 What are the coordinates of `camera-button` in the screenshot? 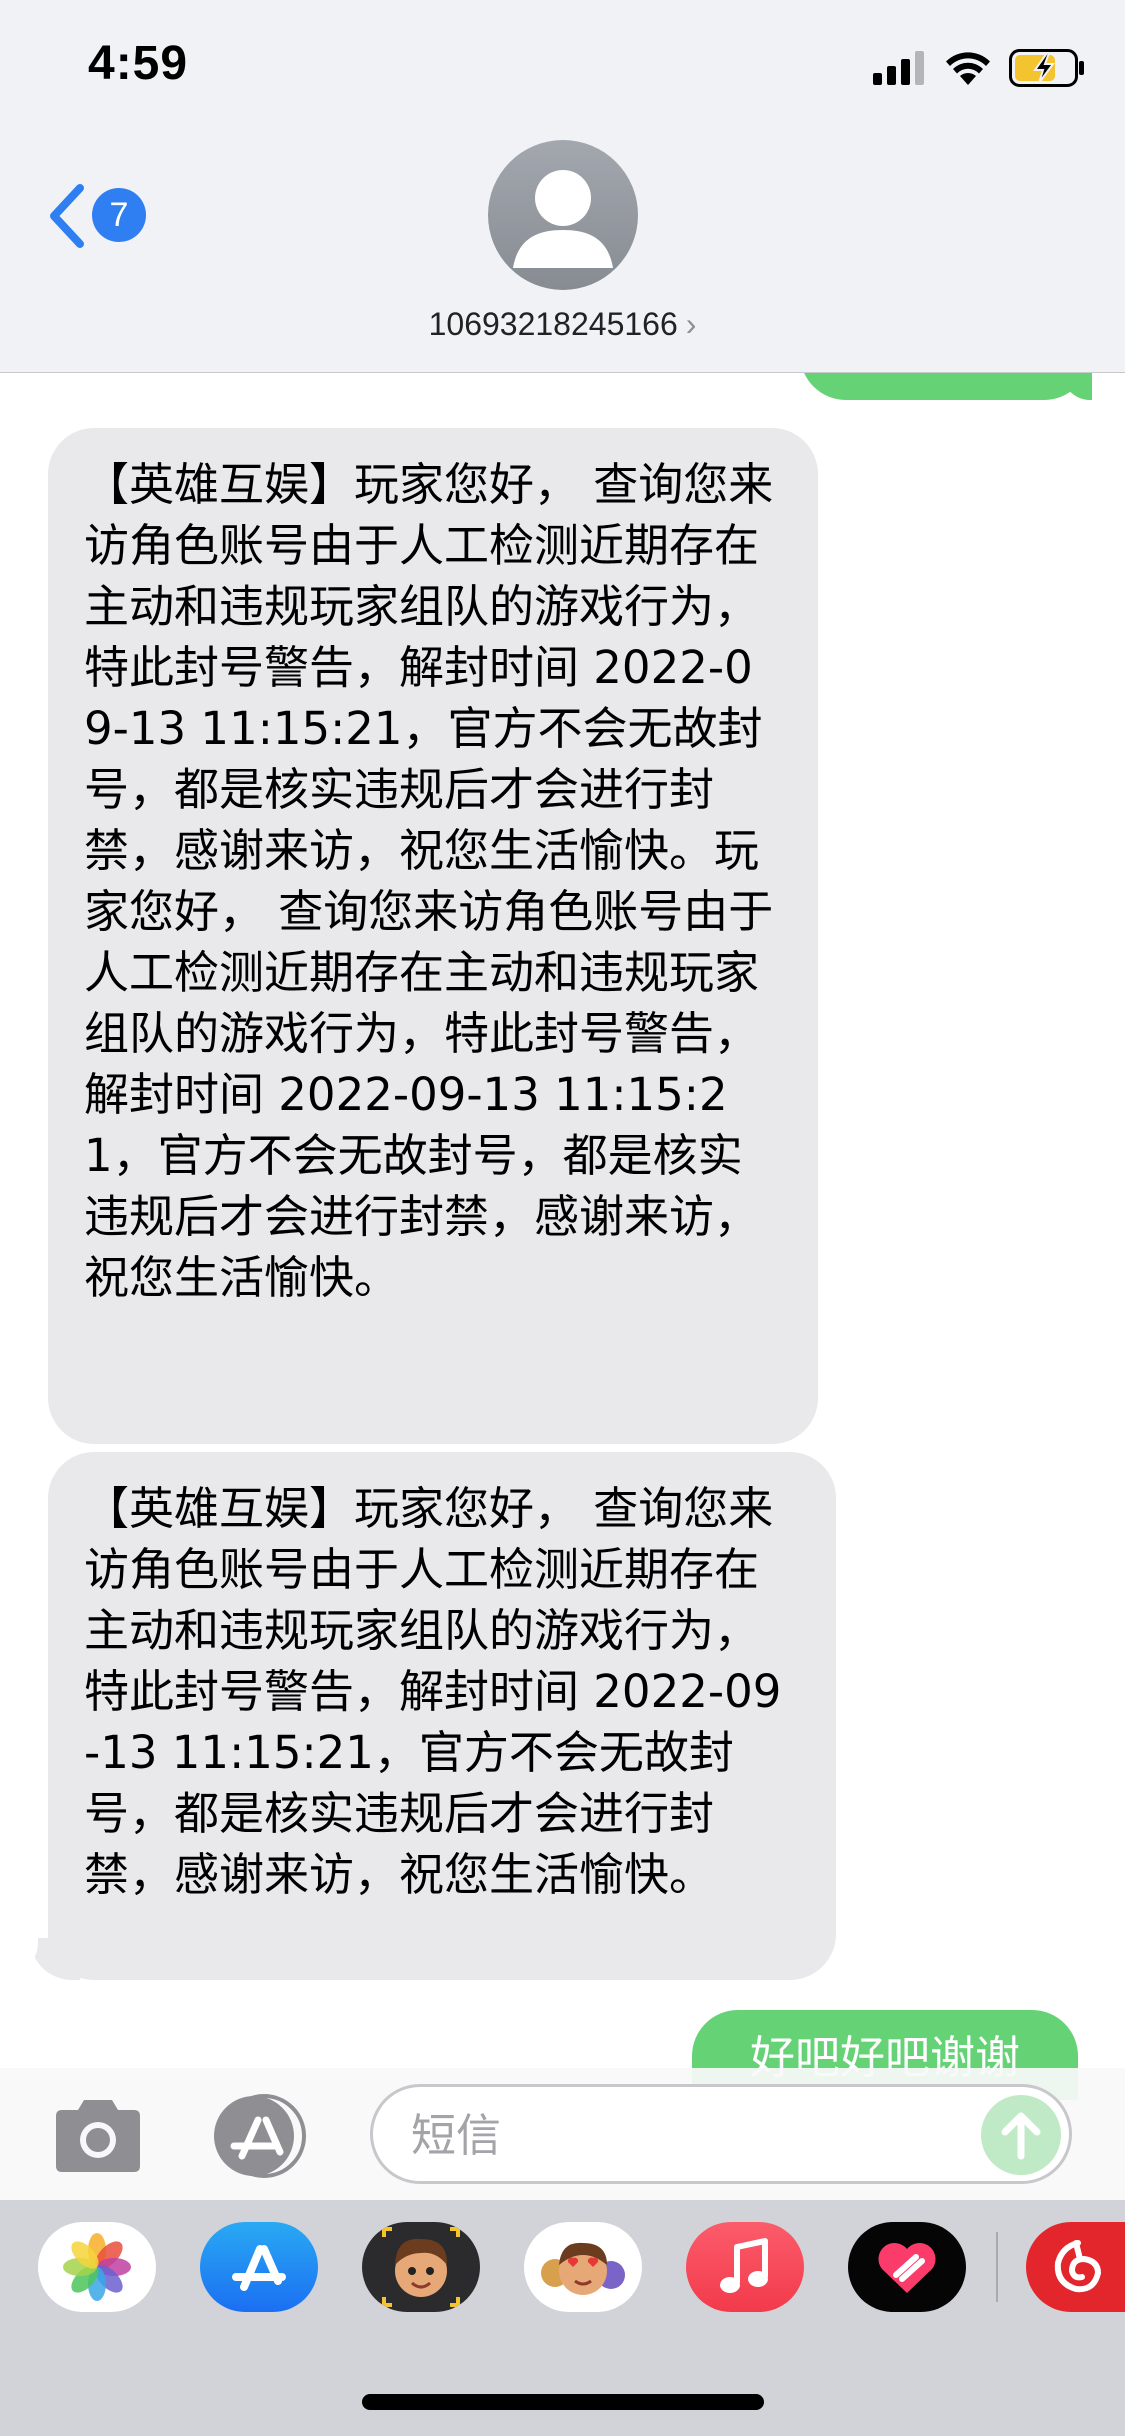 It's located at (98, 2136).